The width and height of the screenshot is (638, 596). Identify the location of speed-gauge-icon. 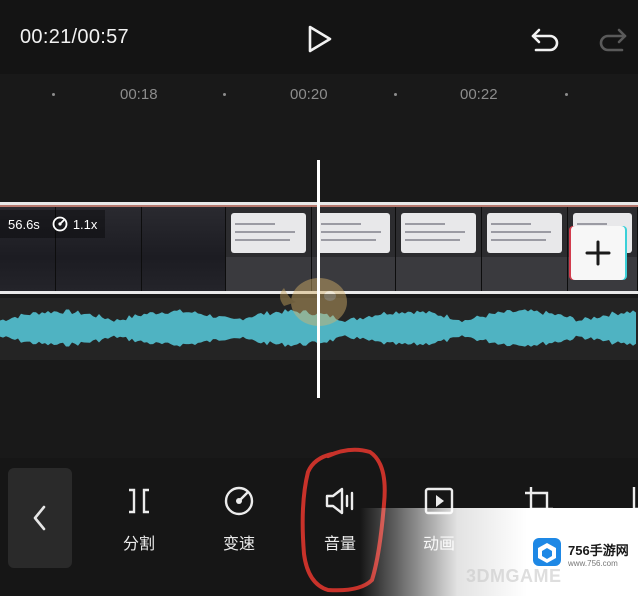
(60, 224).